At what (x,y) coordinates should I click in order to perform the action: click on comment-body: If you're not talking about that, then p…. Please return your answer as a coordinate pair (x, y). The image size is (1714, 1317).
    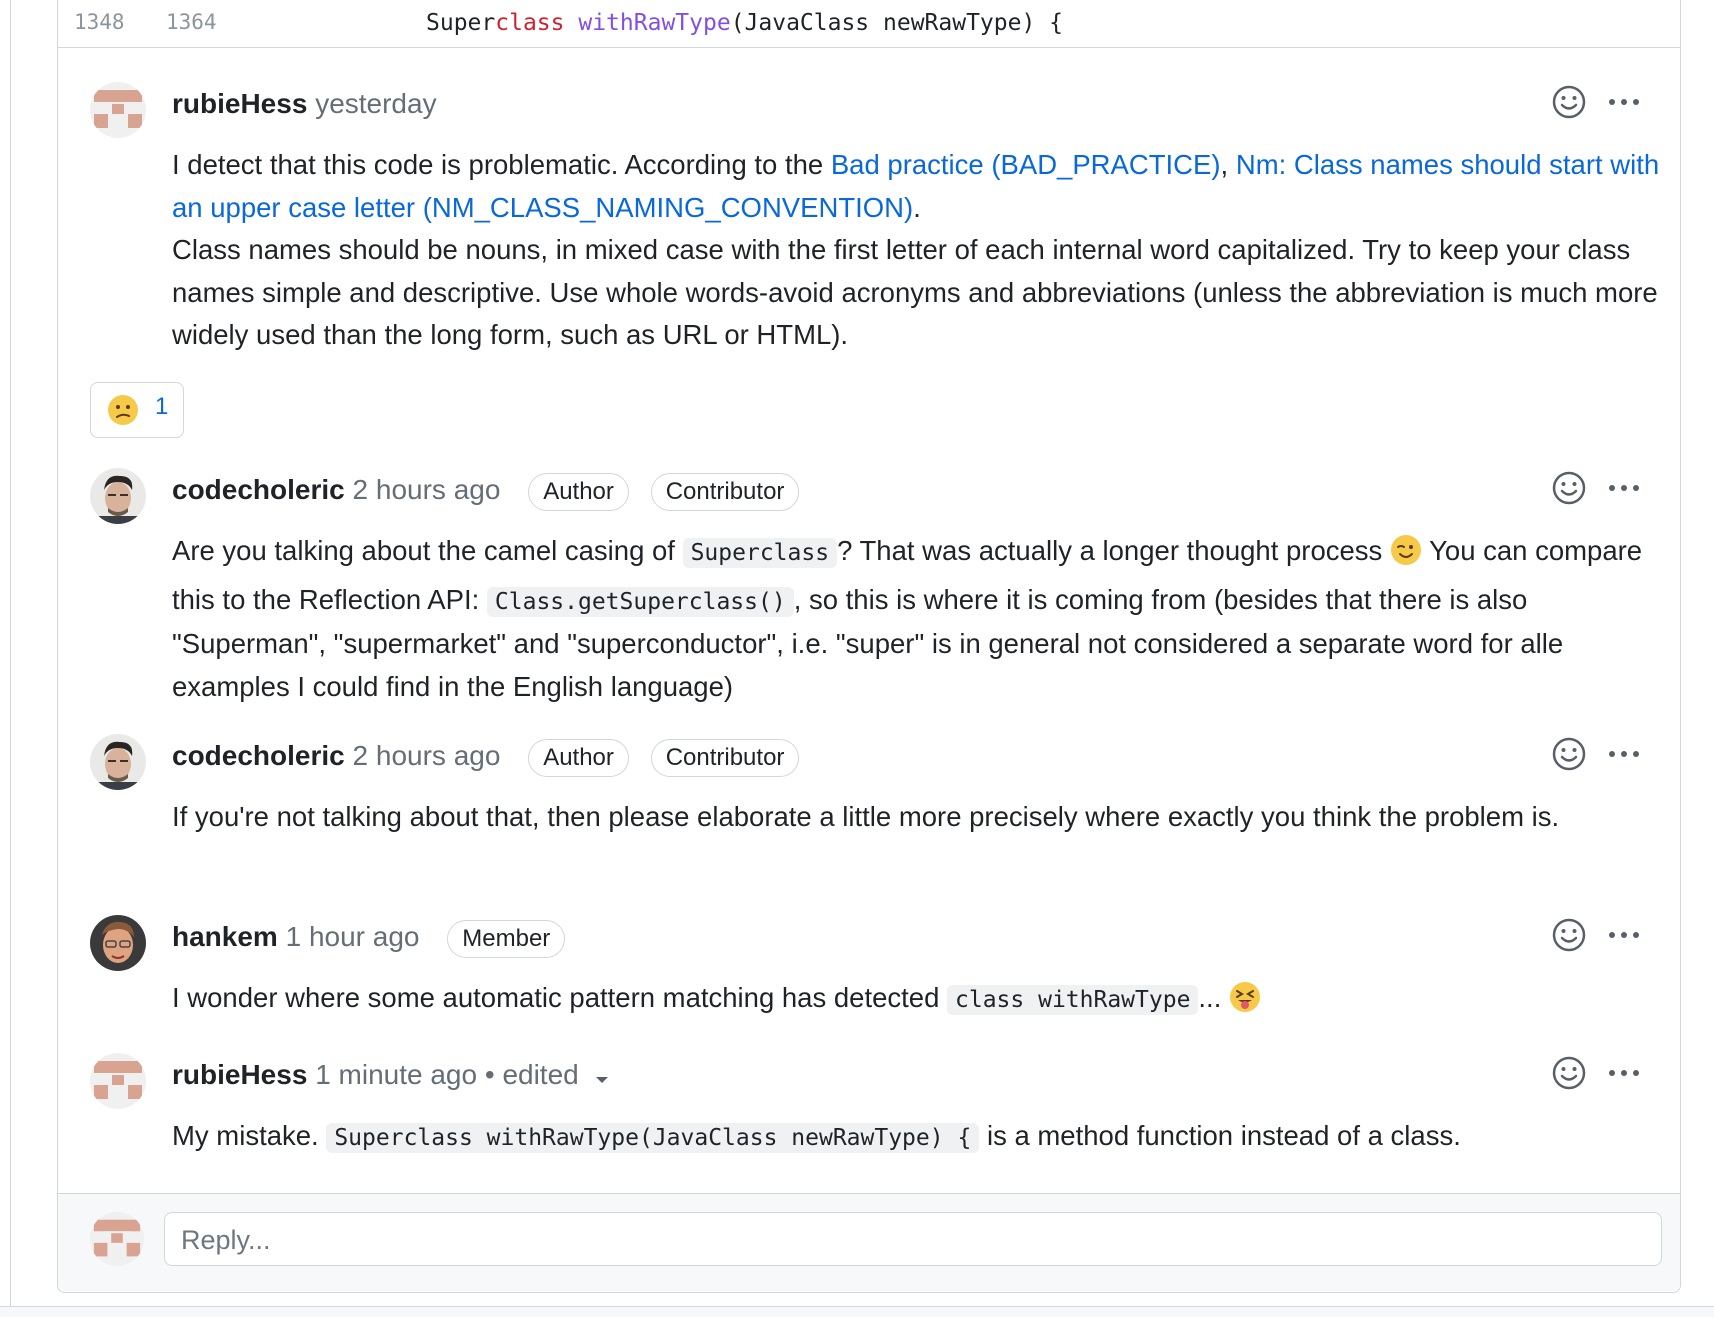
    Looking at the image, I should click on (866, 816).